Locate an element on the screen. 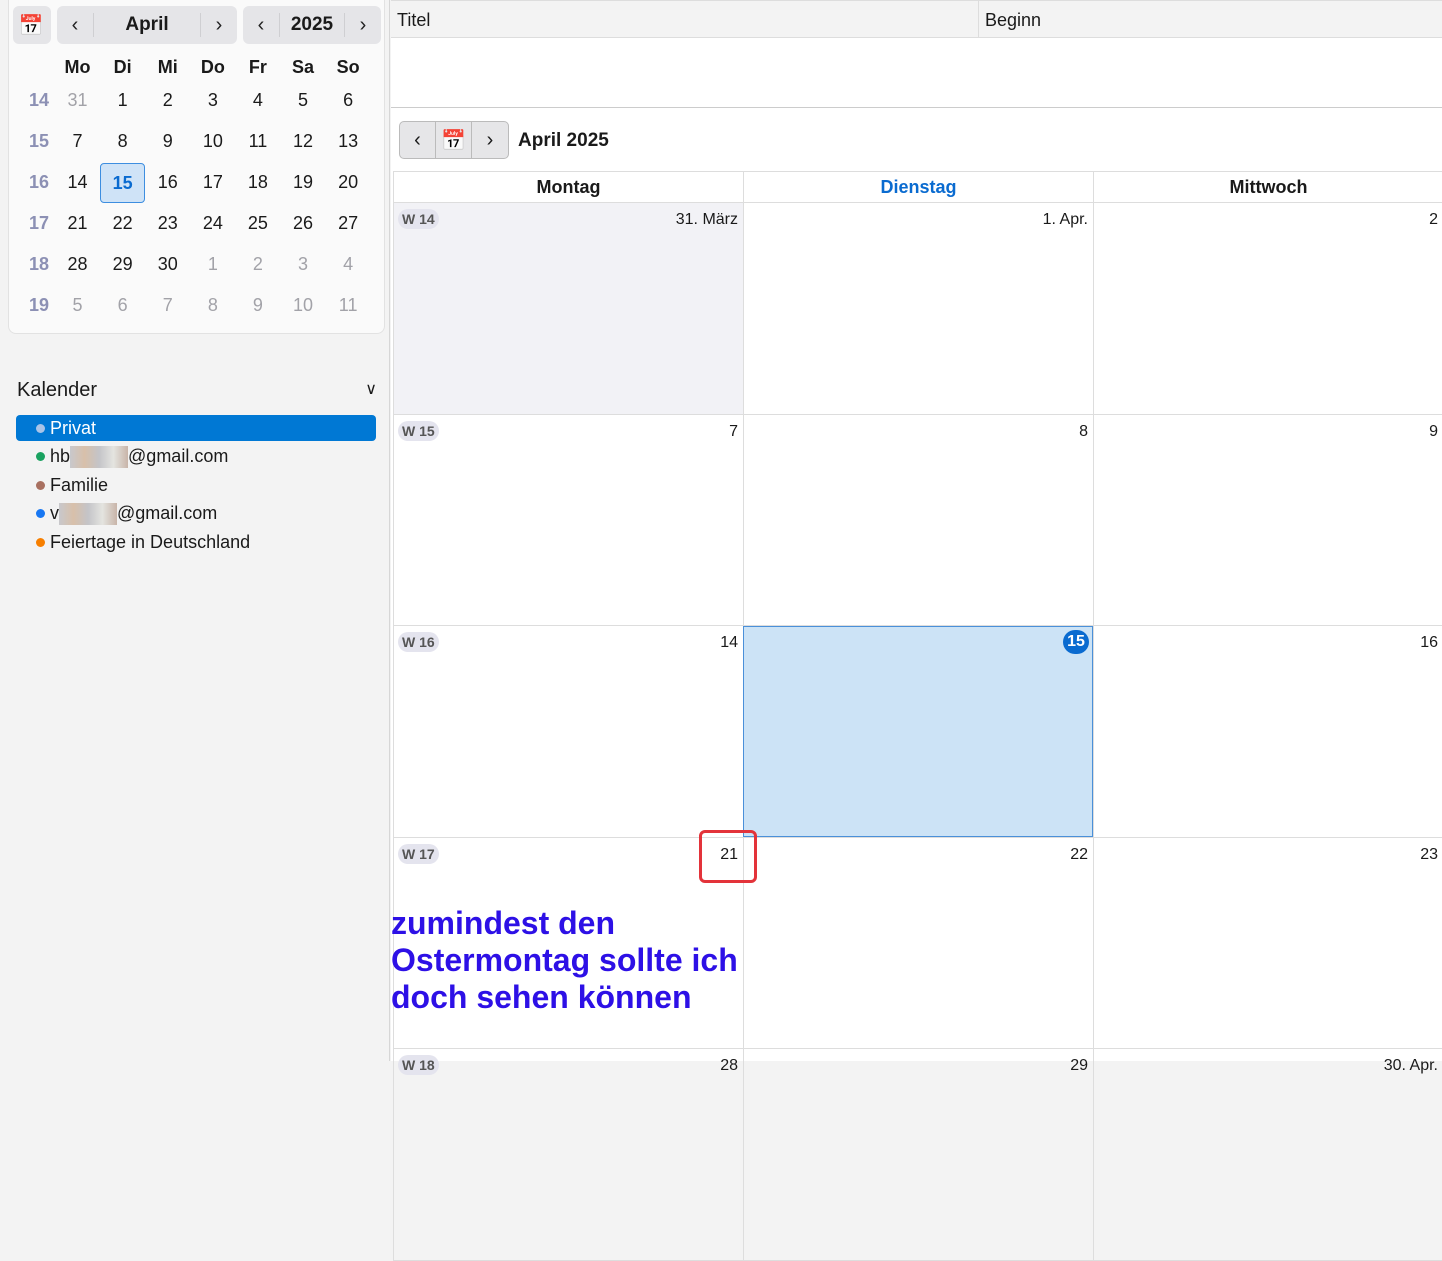 This screenshot has width=1442, height=1261. week-row: 16 14 15 16 17 18 19 20 is located at coordinates (201, 182).